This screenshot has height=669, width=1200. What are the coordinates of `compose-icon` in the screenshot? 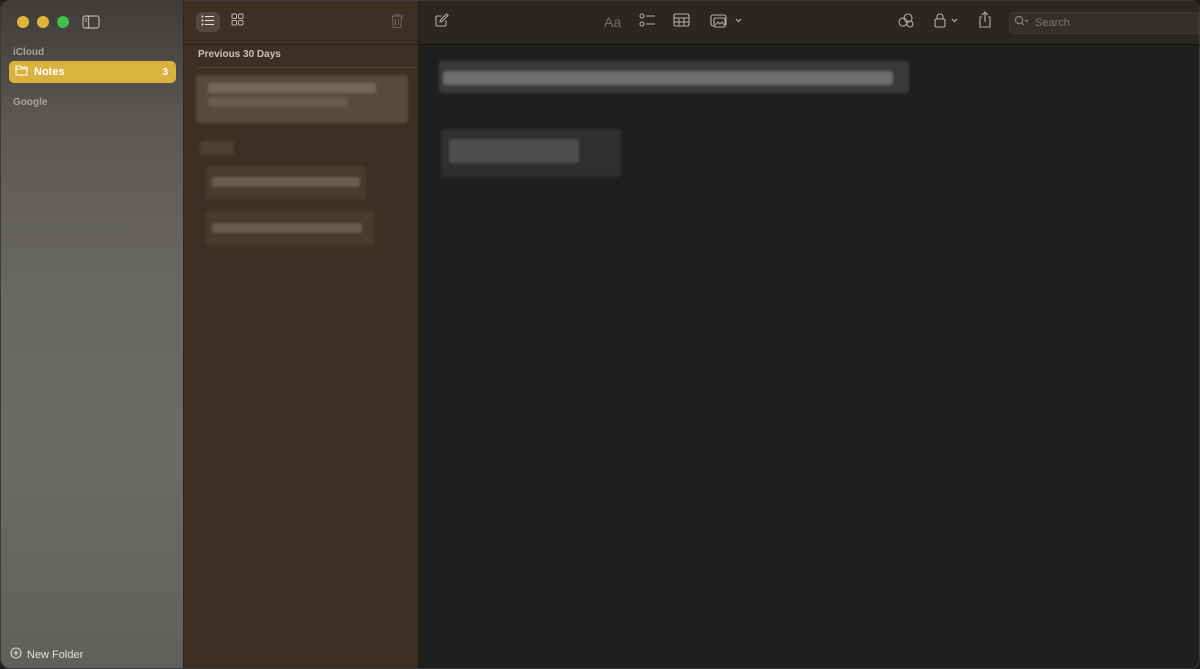 It's located at (442, 20).